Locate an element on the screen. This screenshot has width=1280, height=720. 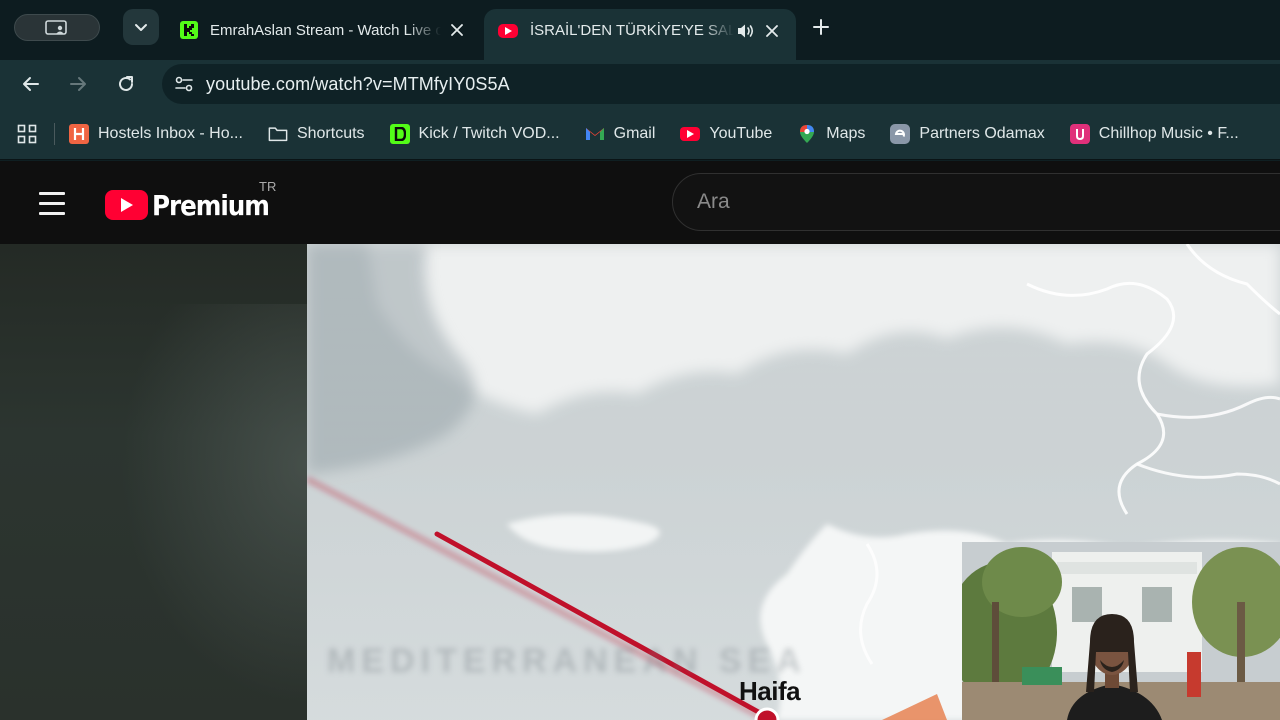
youtube-premium-logo: Premium is located at coordinates (195, 205).